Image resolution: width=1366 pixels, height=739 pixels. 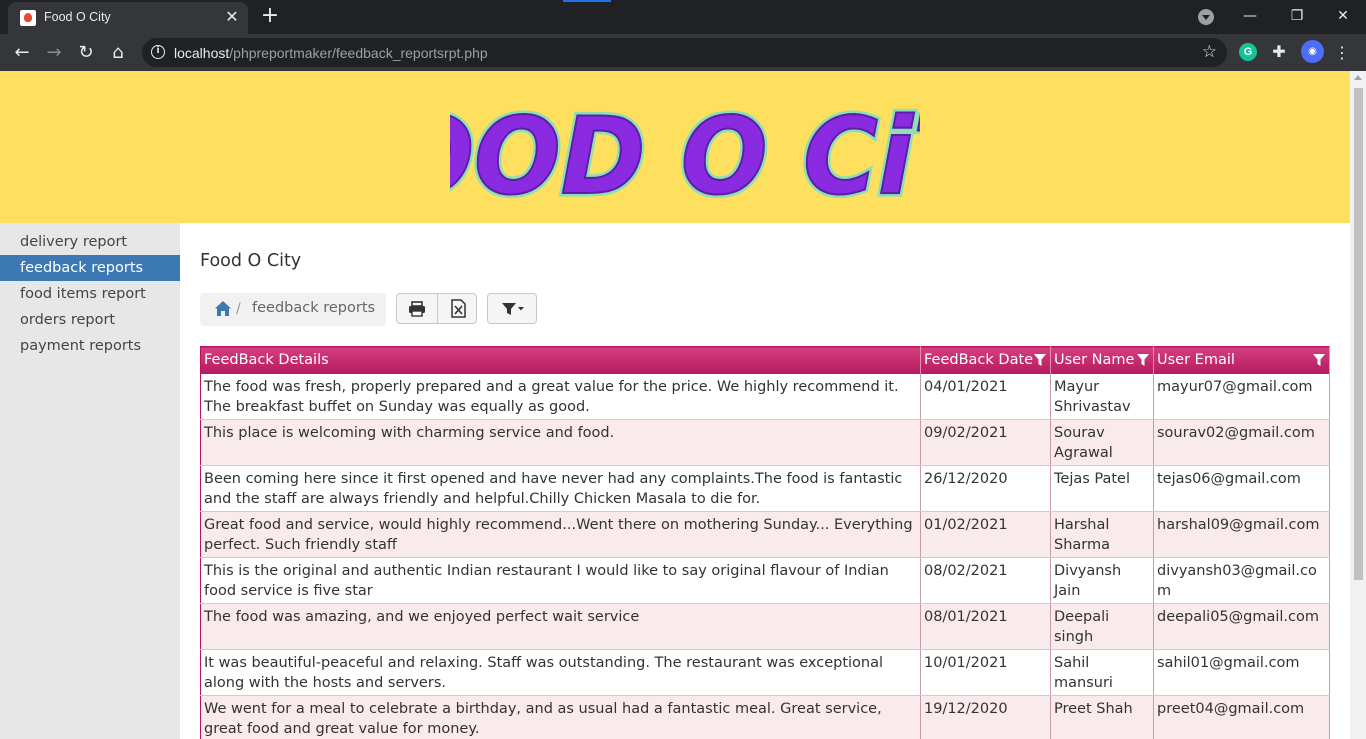 I want to click on cell-user-name: Tejas Patel, so click(x=1102, y=488).